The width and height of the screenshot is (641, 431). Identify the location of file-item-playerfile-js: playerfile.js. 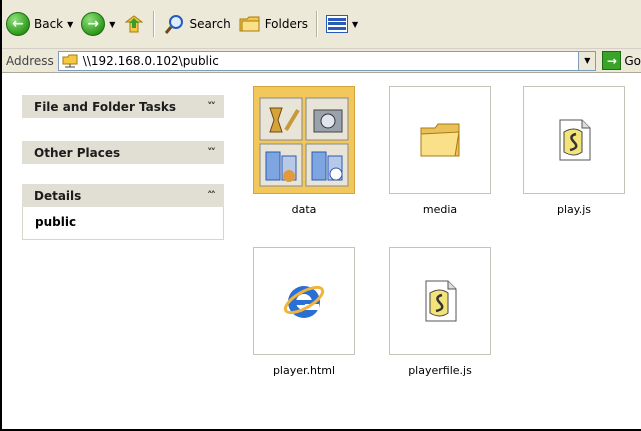
(440, 312).